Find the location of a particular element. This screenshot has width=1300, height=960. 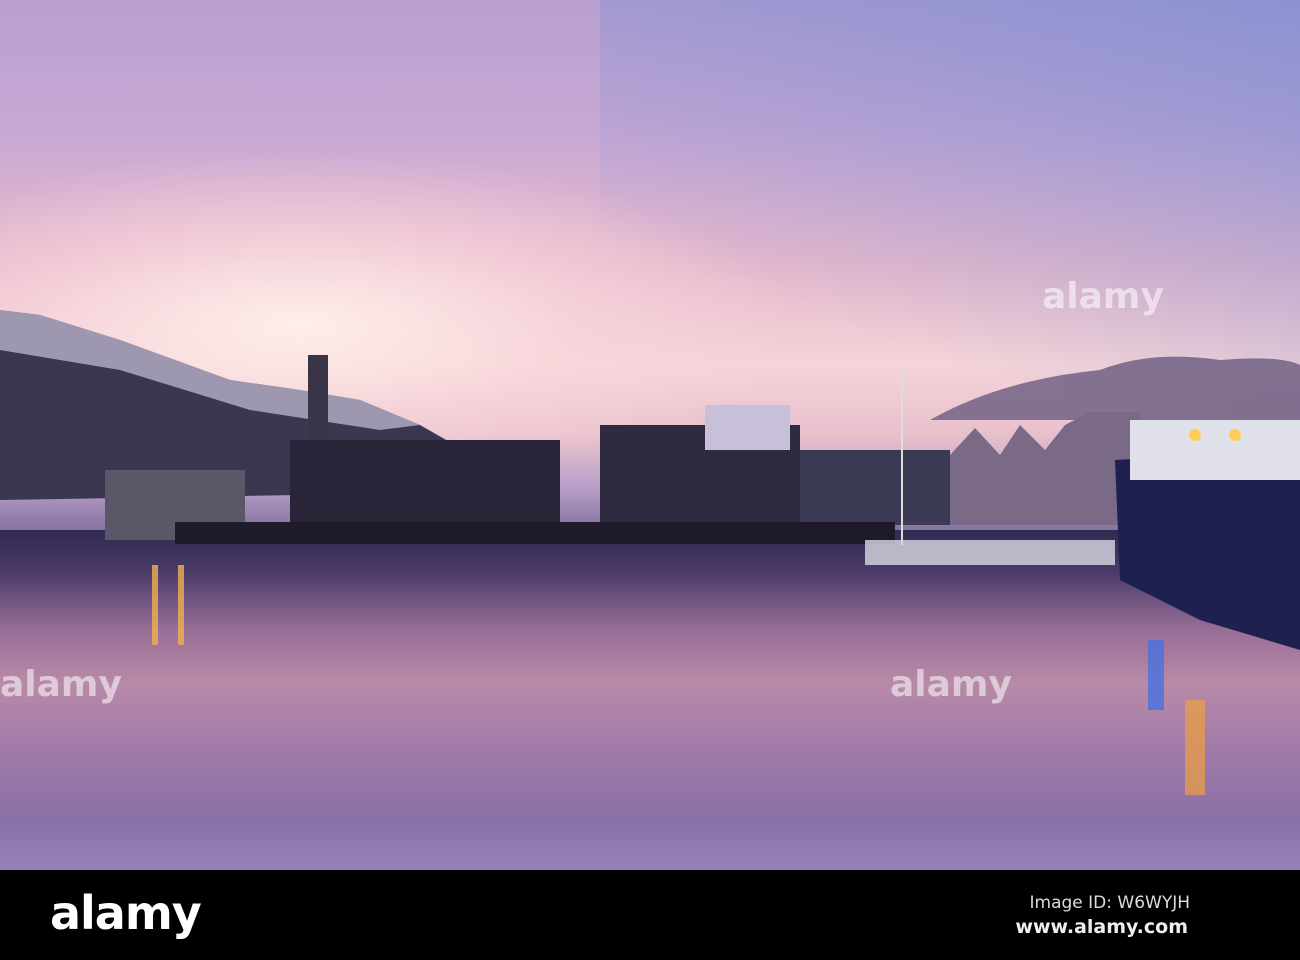

wooden-houses is located at coordinates (1045, 468).